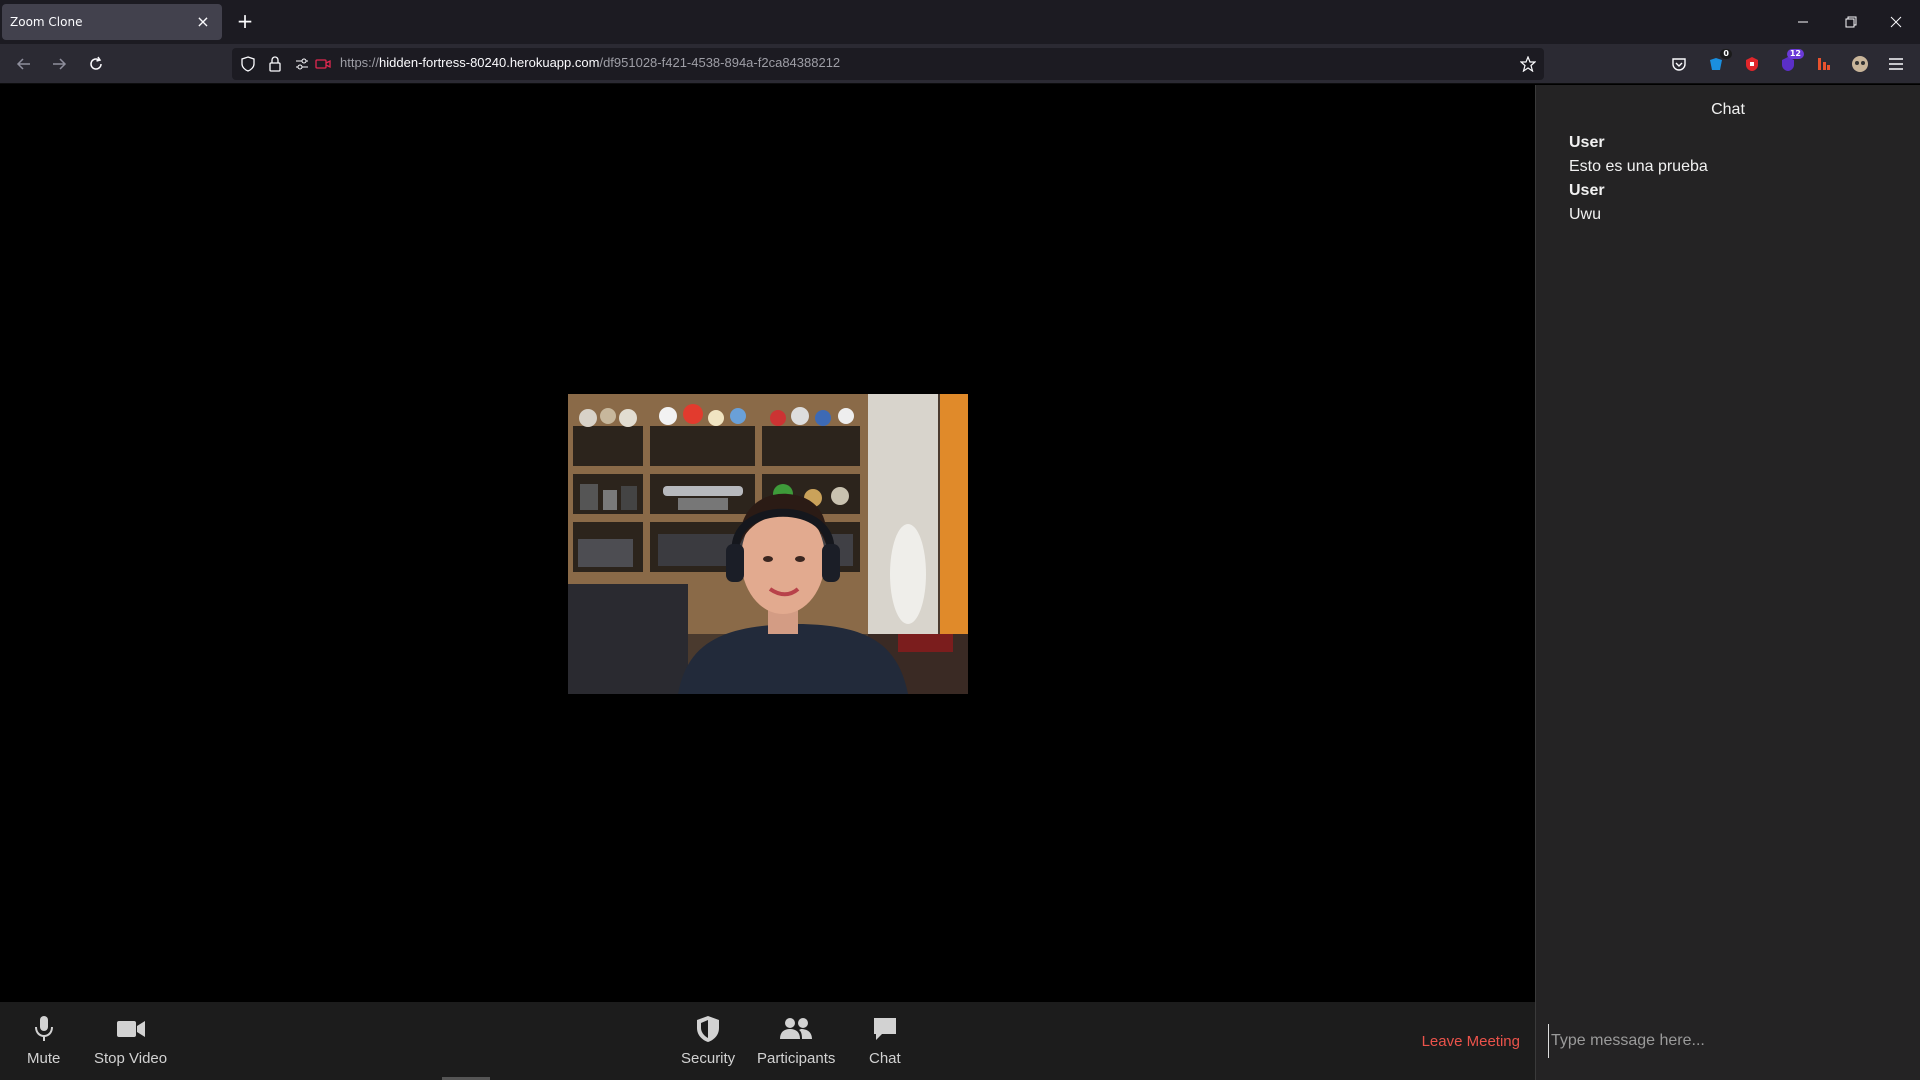  I want to click on chat-messages: User Esto es una prueba User Uwu, so click(1734, 179).